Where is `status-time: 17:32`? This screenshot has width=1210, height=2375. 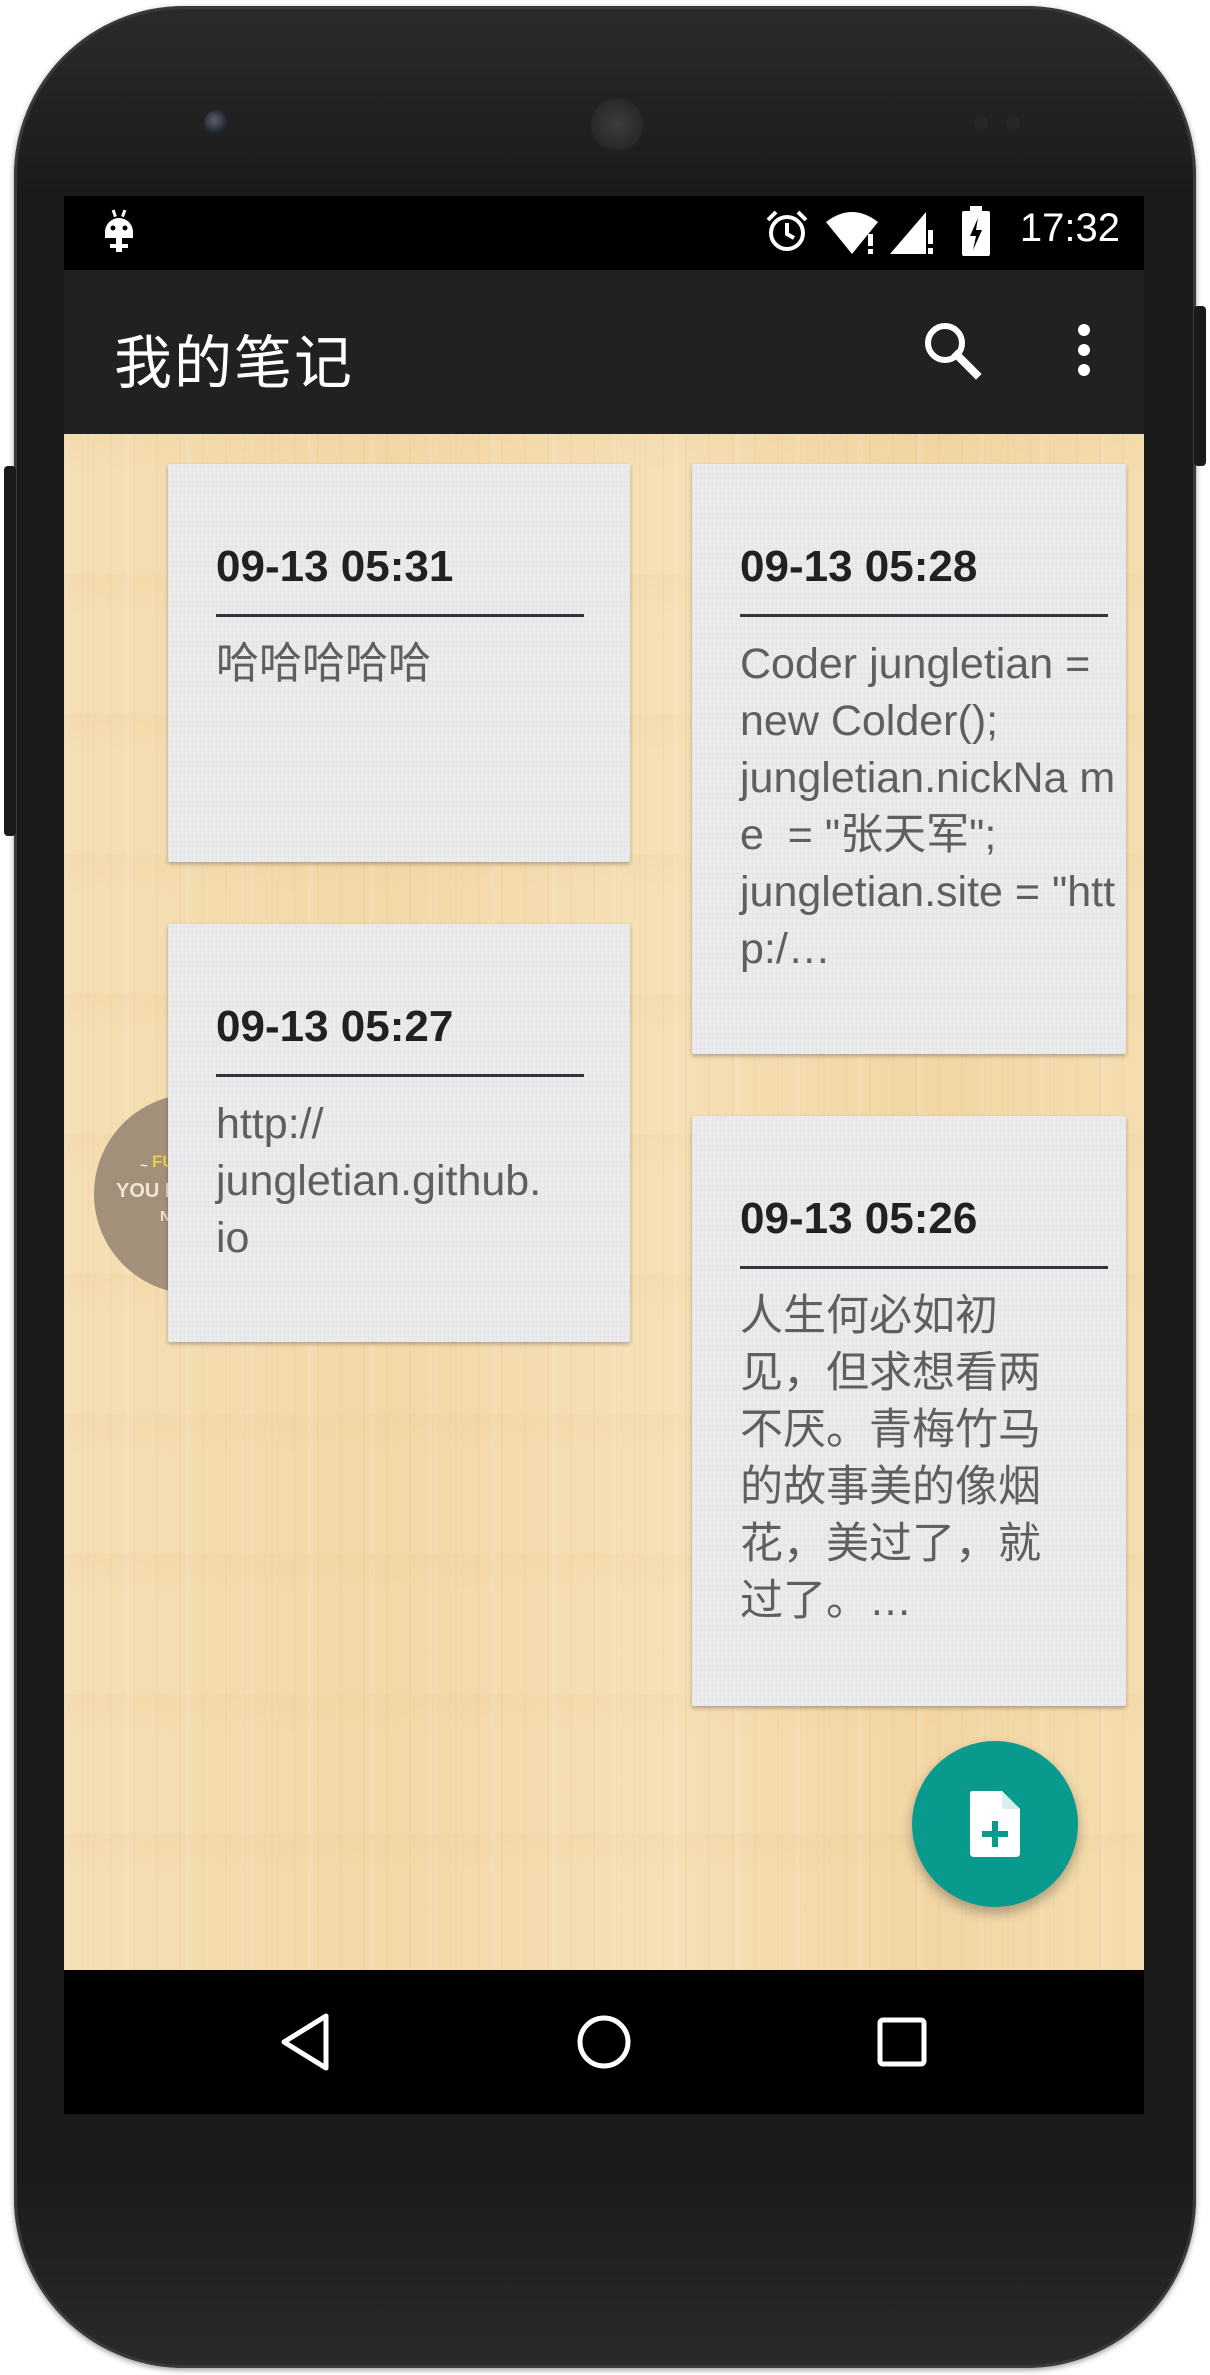 status-time: 17:32 is located at coordinates (1069, 228).